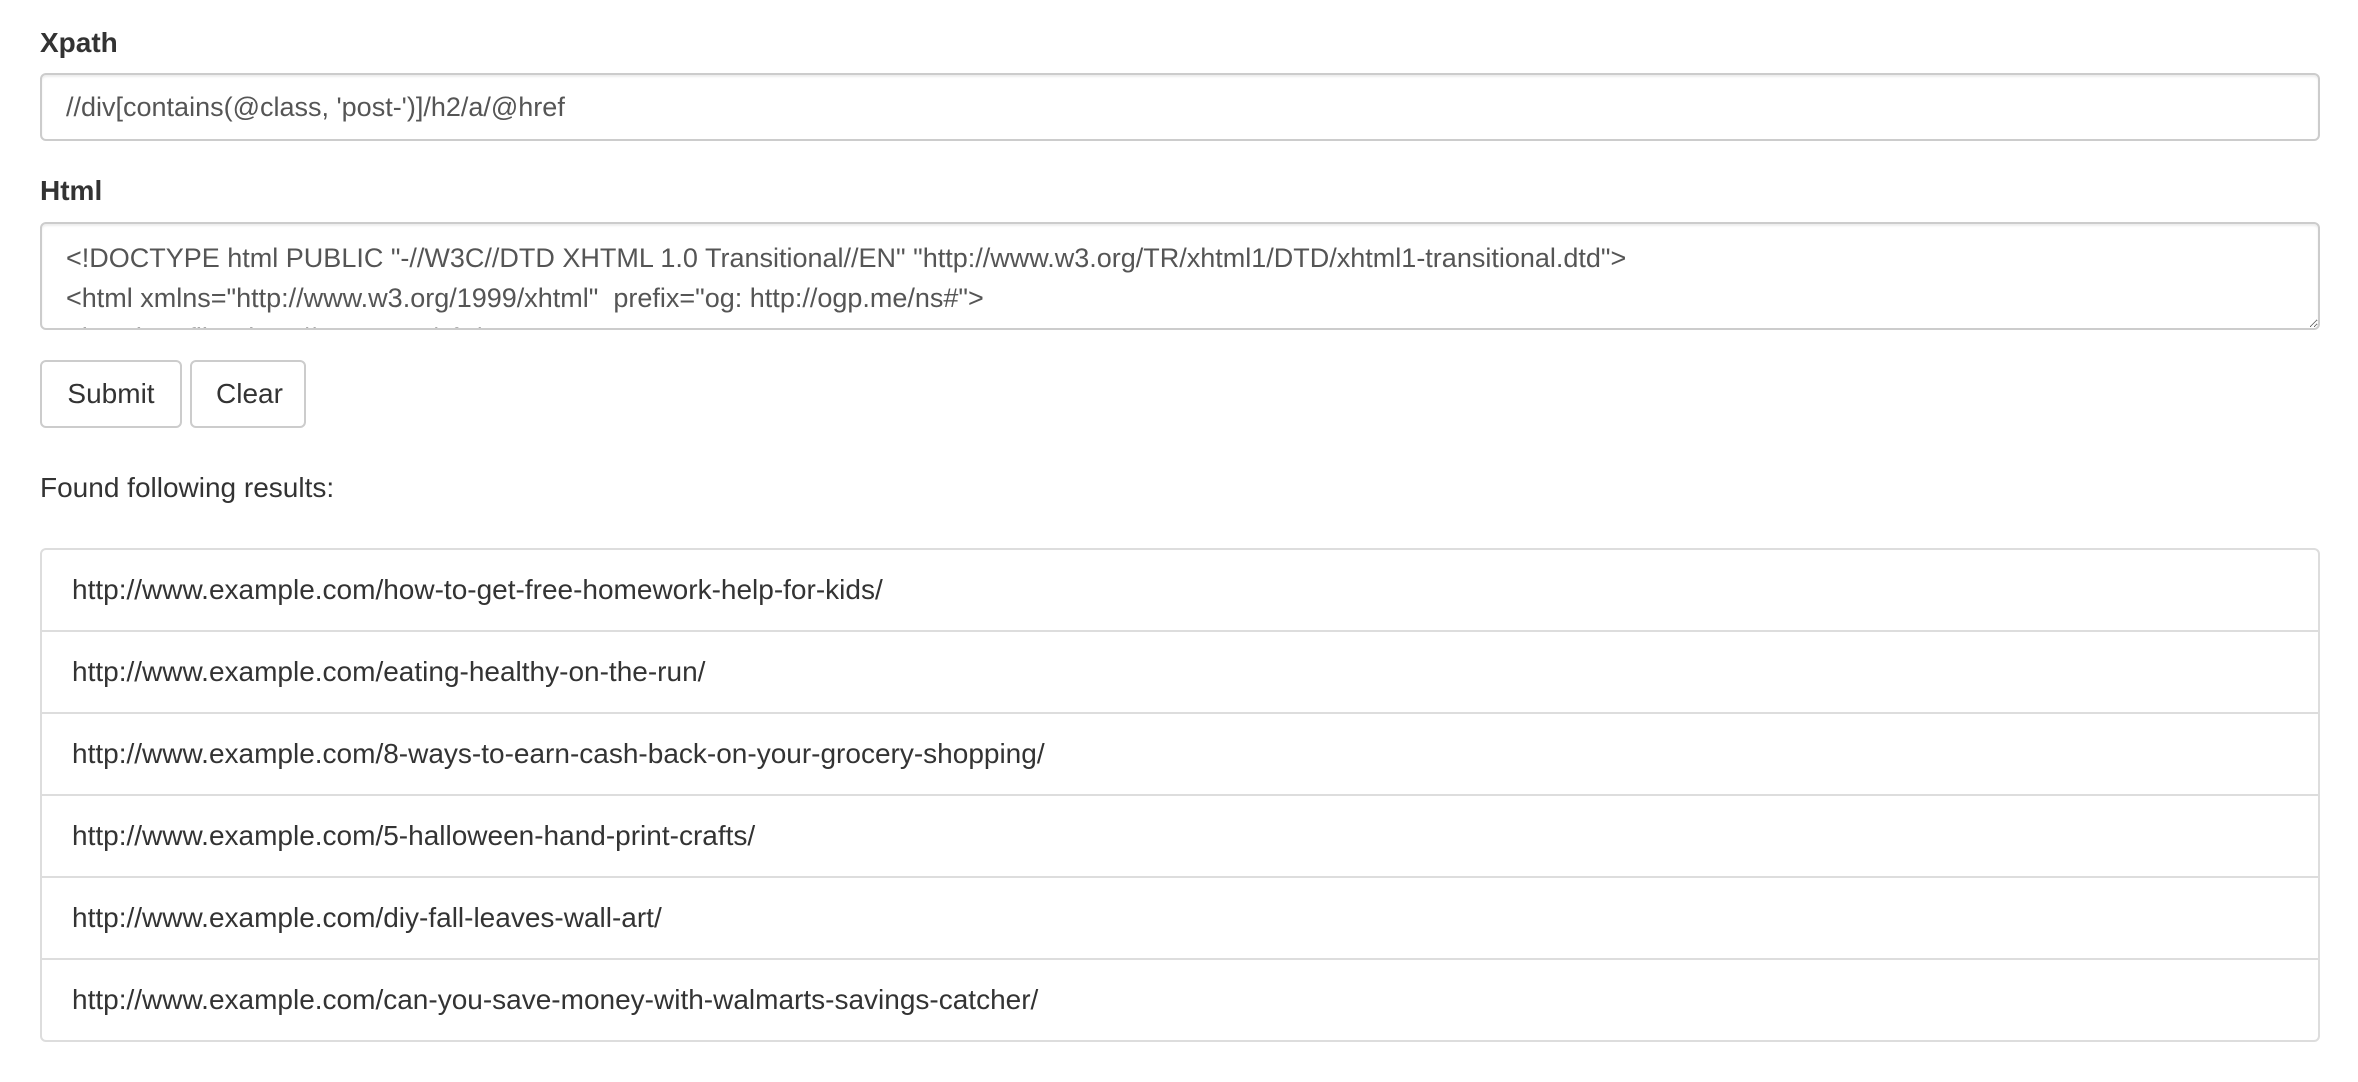 This screenshot has height=1082, width=2358. I want to click on xpath-input, so click(1180, 107).